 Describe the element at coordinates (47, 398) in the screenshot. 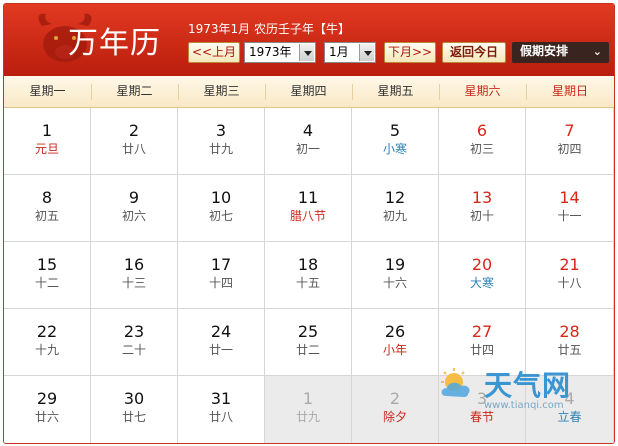

I see `day-number: 29` at that location.